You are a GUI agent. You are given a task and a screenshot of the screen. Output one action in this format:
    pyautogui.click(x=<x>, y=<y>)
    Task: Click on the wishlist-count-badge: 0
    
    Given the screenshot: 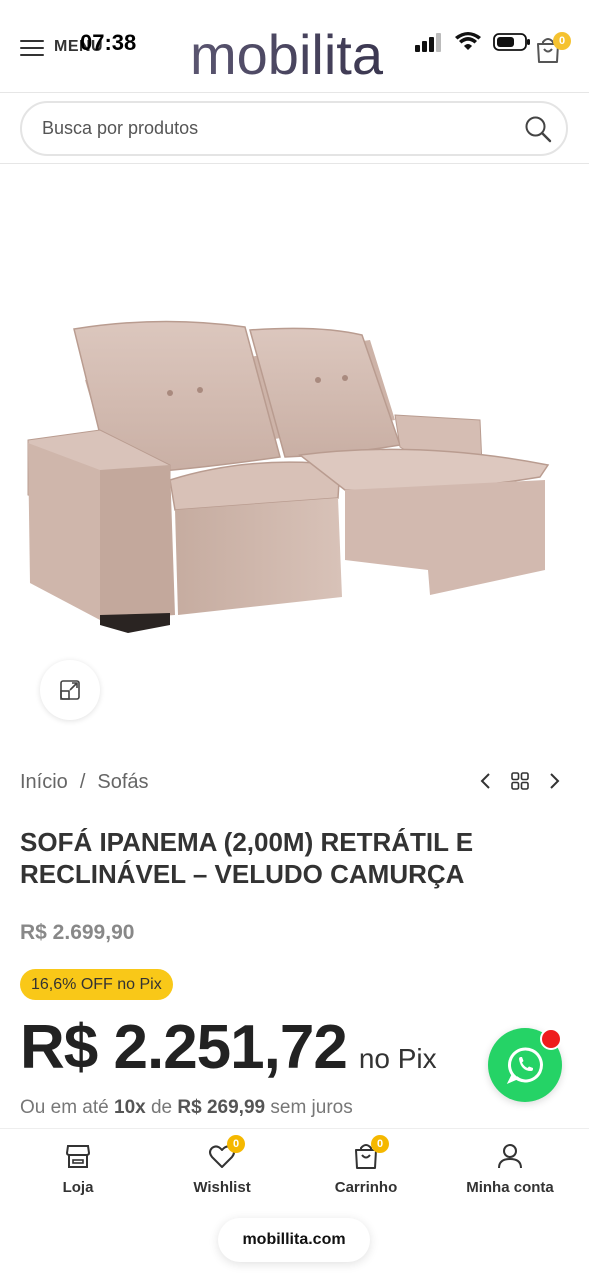 What is the action you would take?
    pyautogui.click(x=236, y=1144)
    